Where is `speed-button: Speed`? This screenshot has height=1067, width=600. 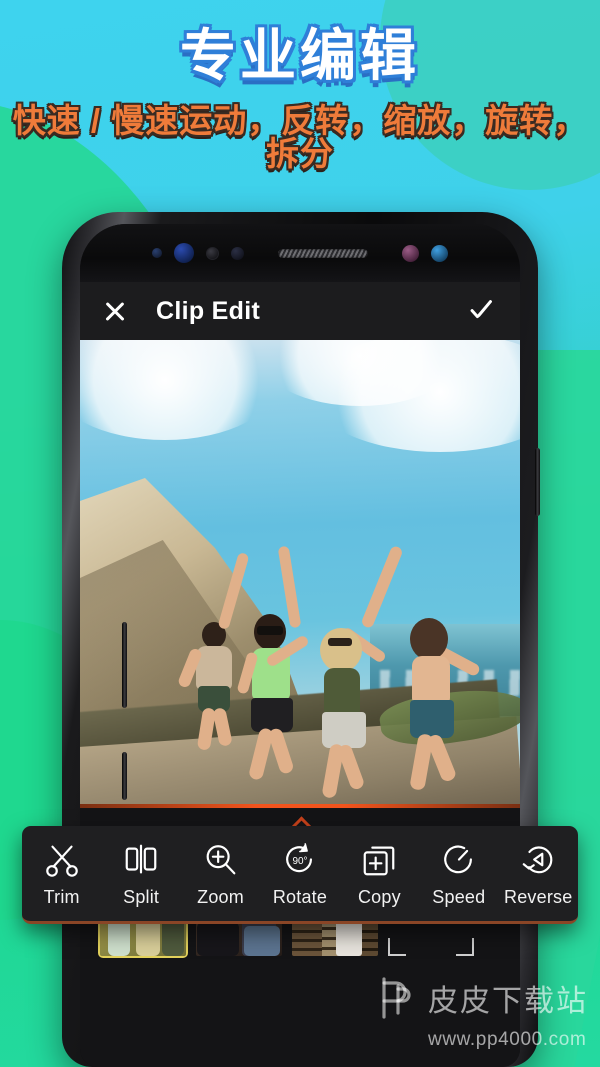
speed-button: Speed is located at coordinates (459, 874).